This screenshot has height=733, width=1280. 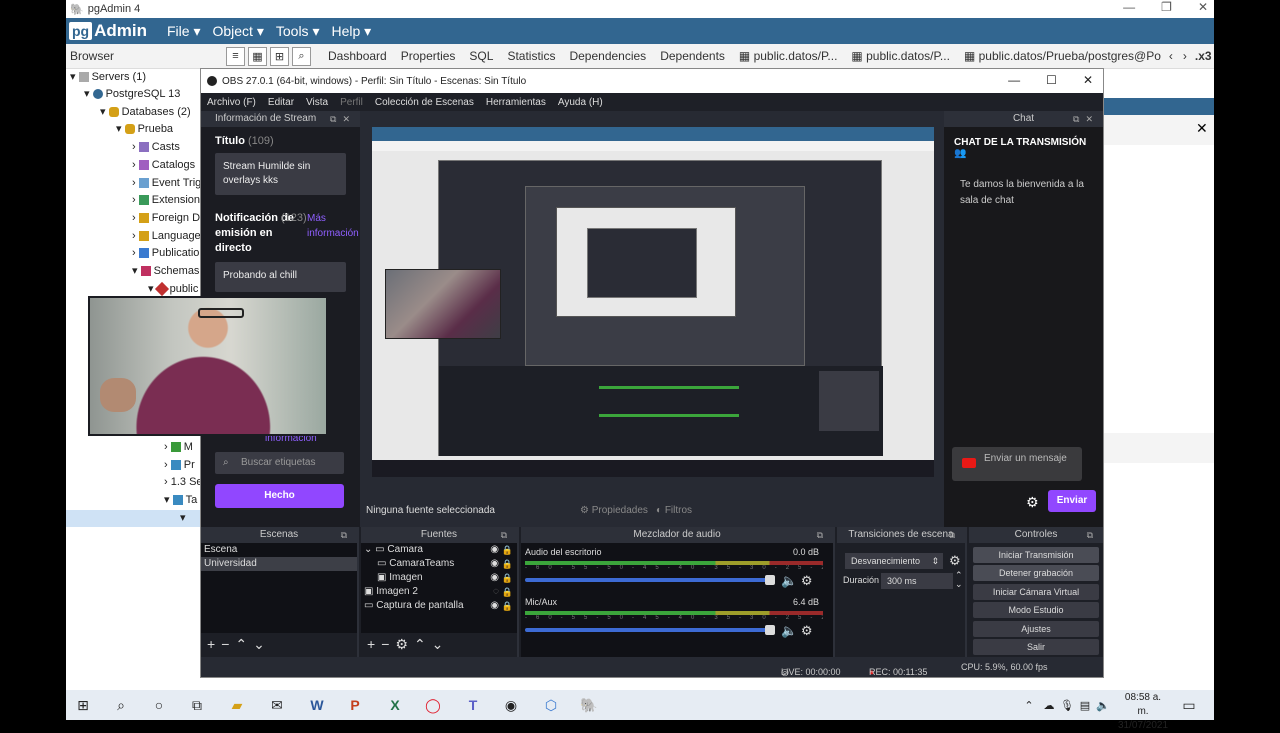 What do you see at coordinates (1049, 705) in the screenshot?
I see `cloud-icon: ☁` at bounding box center [1049, 705].